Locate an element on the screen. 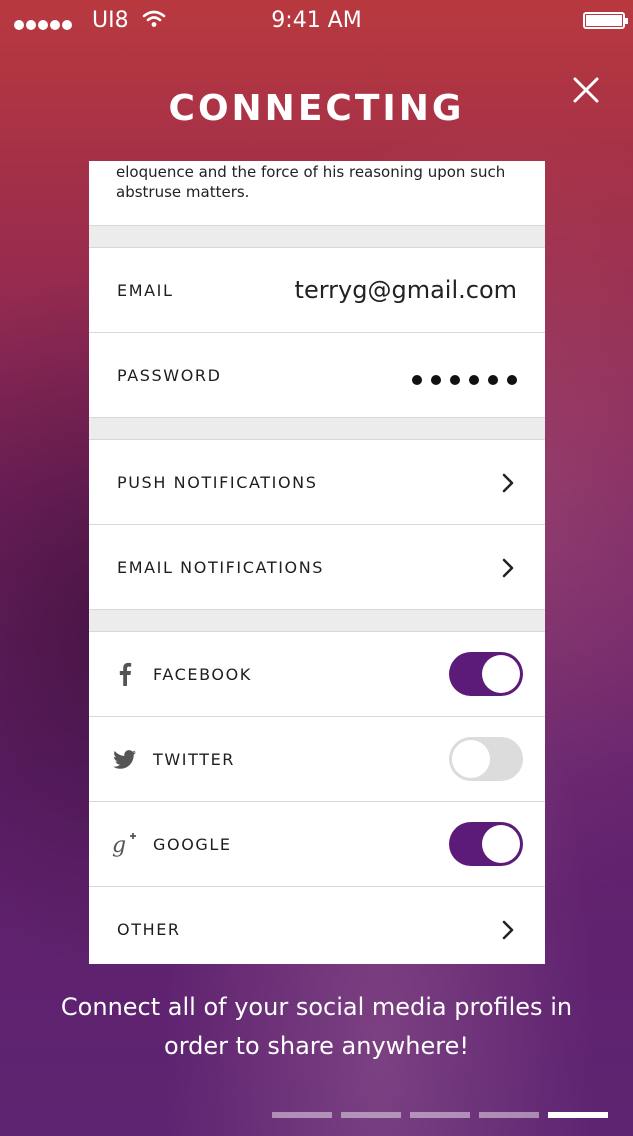 Image resolution: width=633 pixels, height=1136 pixels. facebook-toggle is located at coordinates (486, 674).